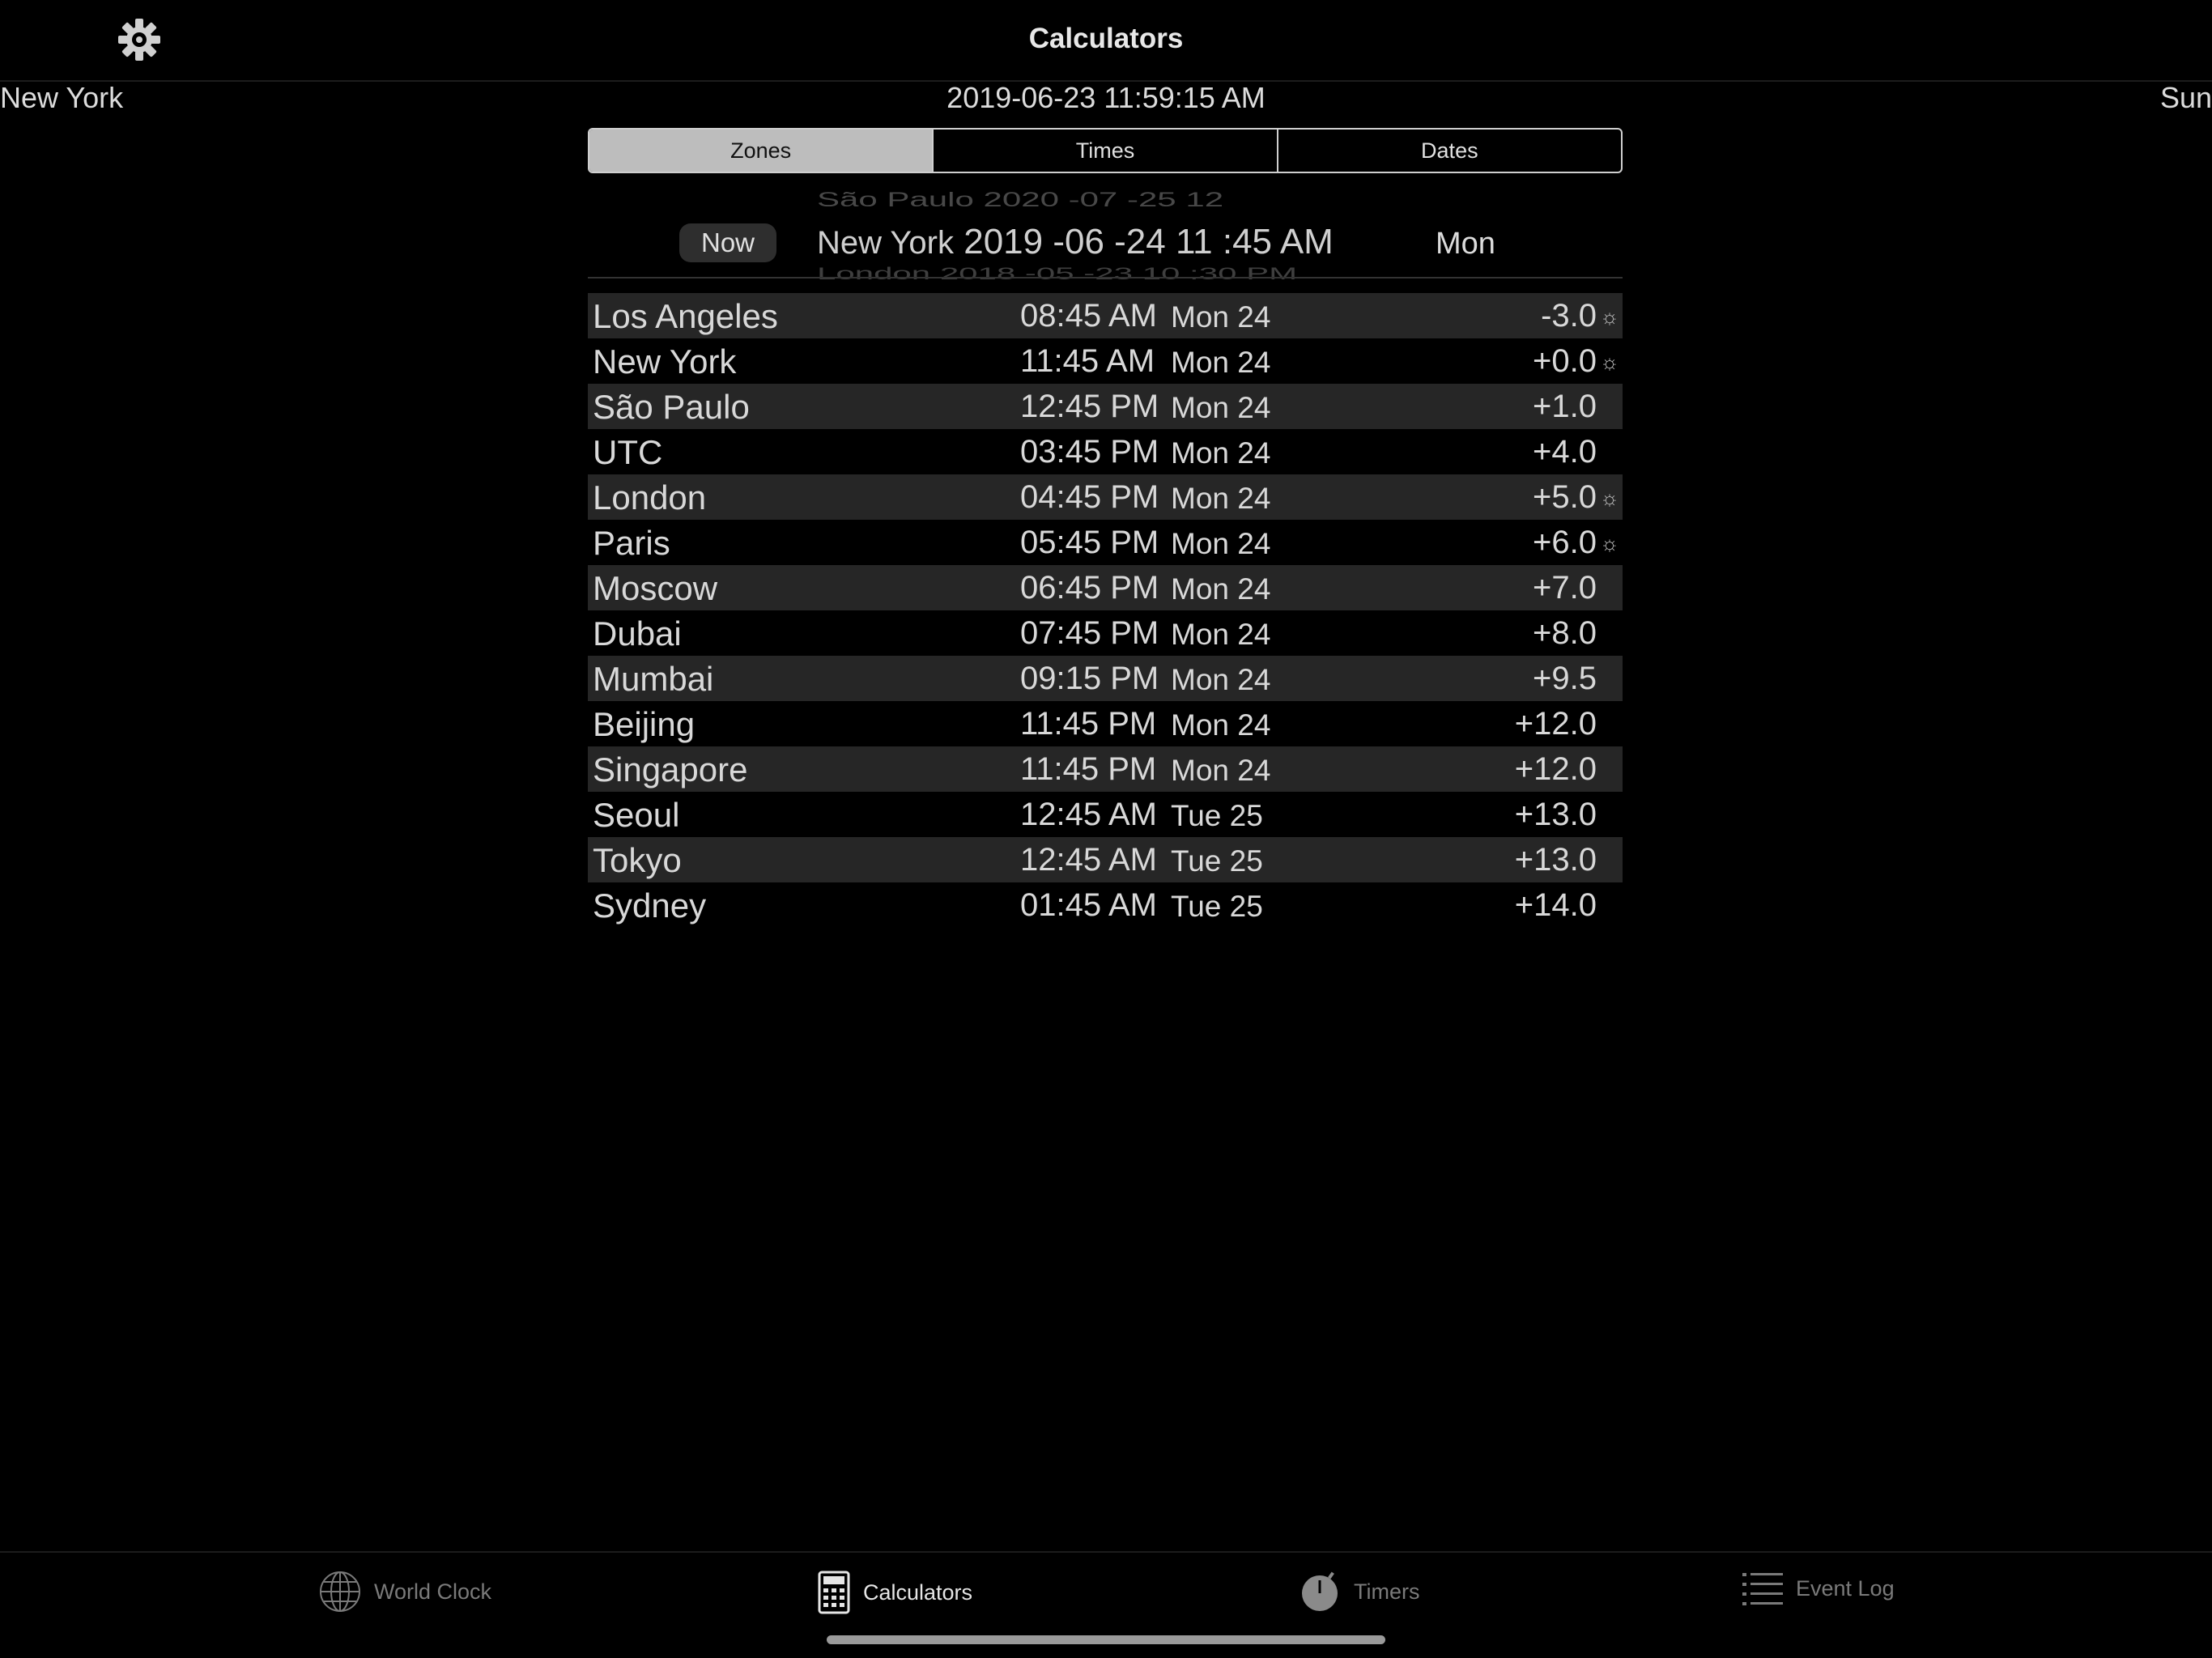 The image size is (2212, 1658). What do you see at coordinates (1569, 316) in the screenshot?
I see `zone-offset: -3.0` at bounding box center [1569, 316].